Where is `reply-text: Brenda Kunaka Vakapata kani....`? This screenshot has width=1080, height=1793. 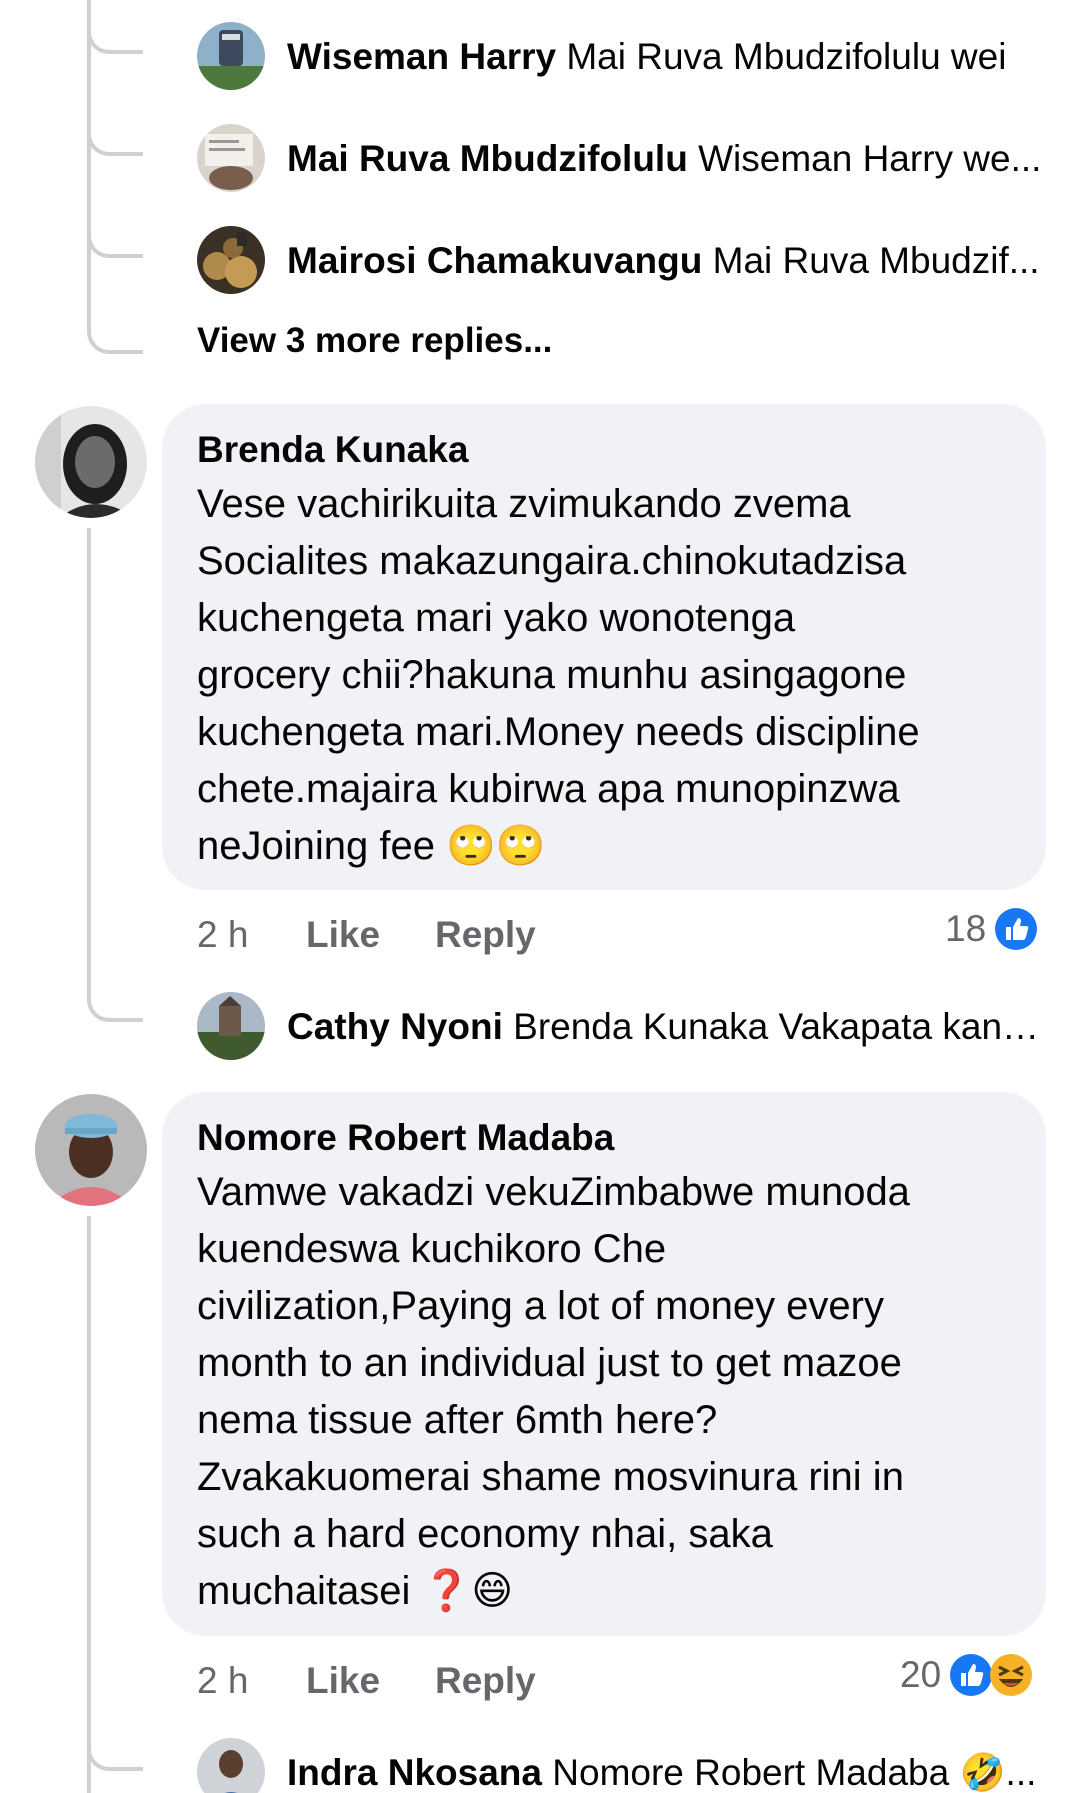
reply-text: Brenda Kunaka Vakapata kani.... is located at coordinates (780, 1026).